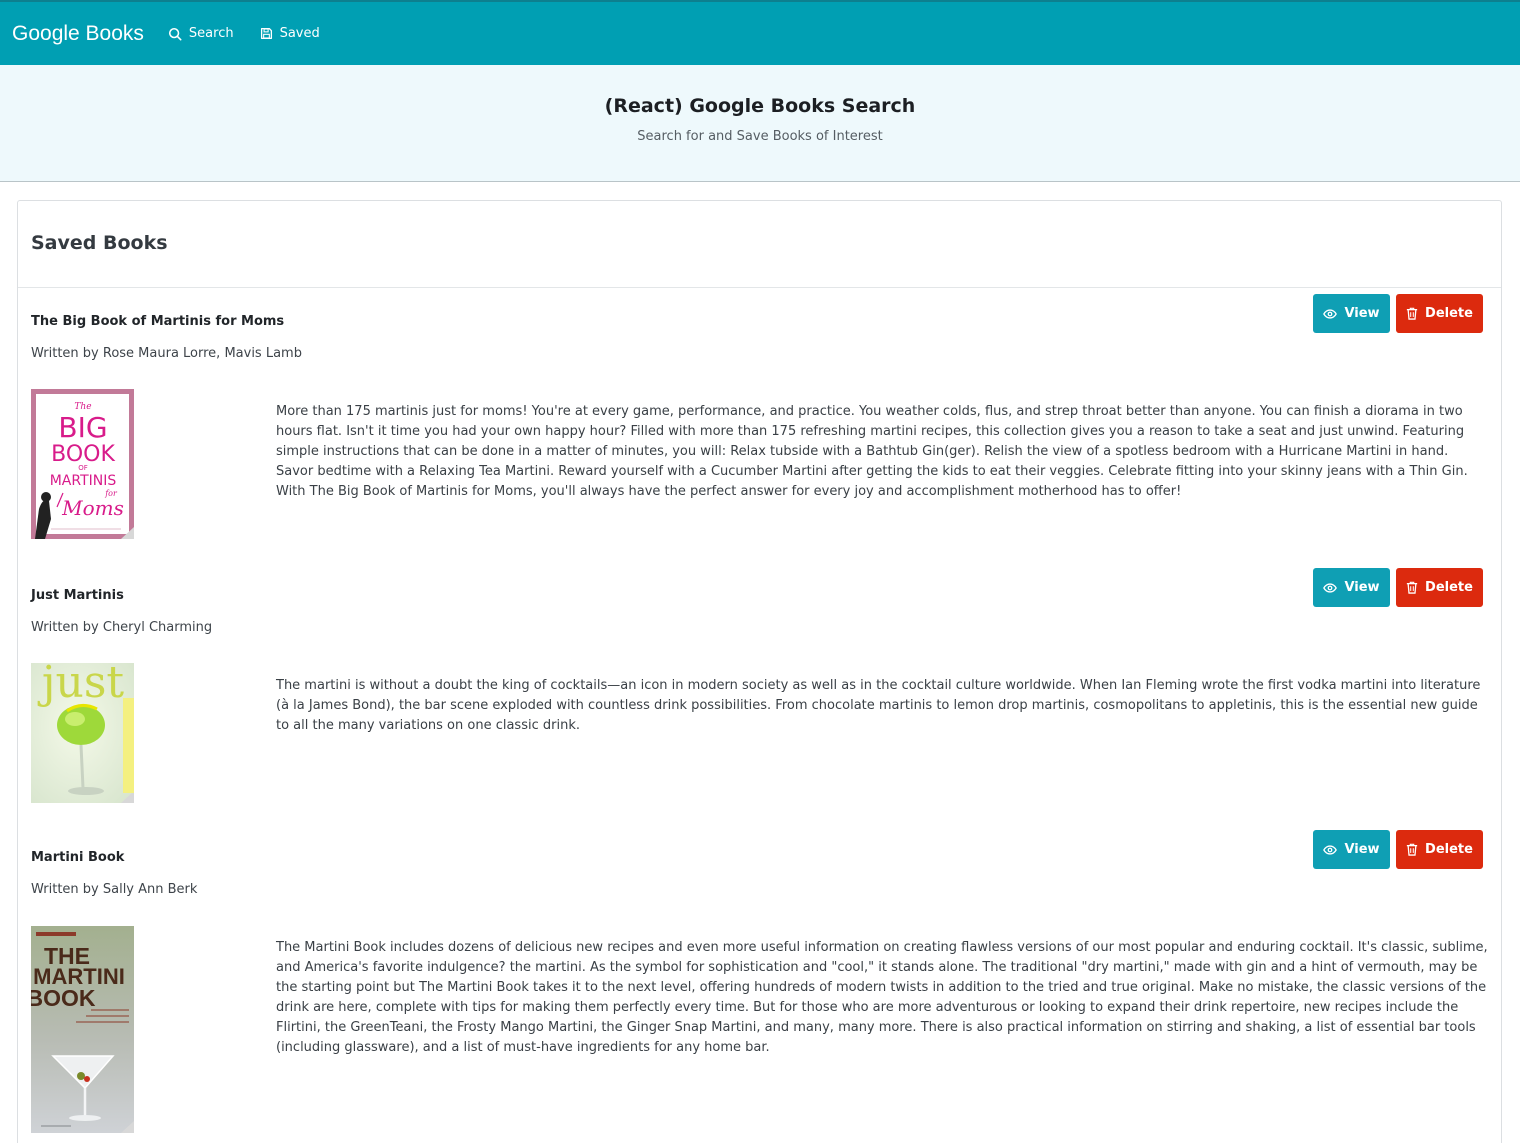 The width and height of the screenshot is (1520, 1143). Describe the element at coordinates (82, 1029) in the screenshot. I see `book-cover-image: THE MARTINI BOOK` at that location.